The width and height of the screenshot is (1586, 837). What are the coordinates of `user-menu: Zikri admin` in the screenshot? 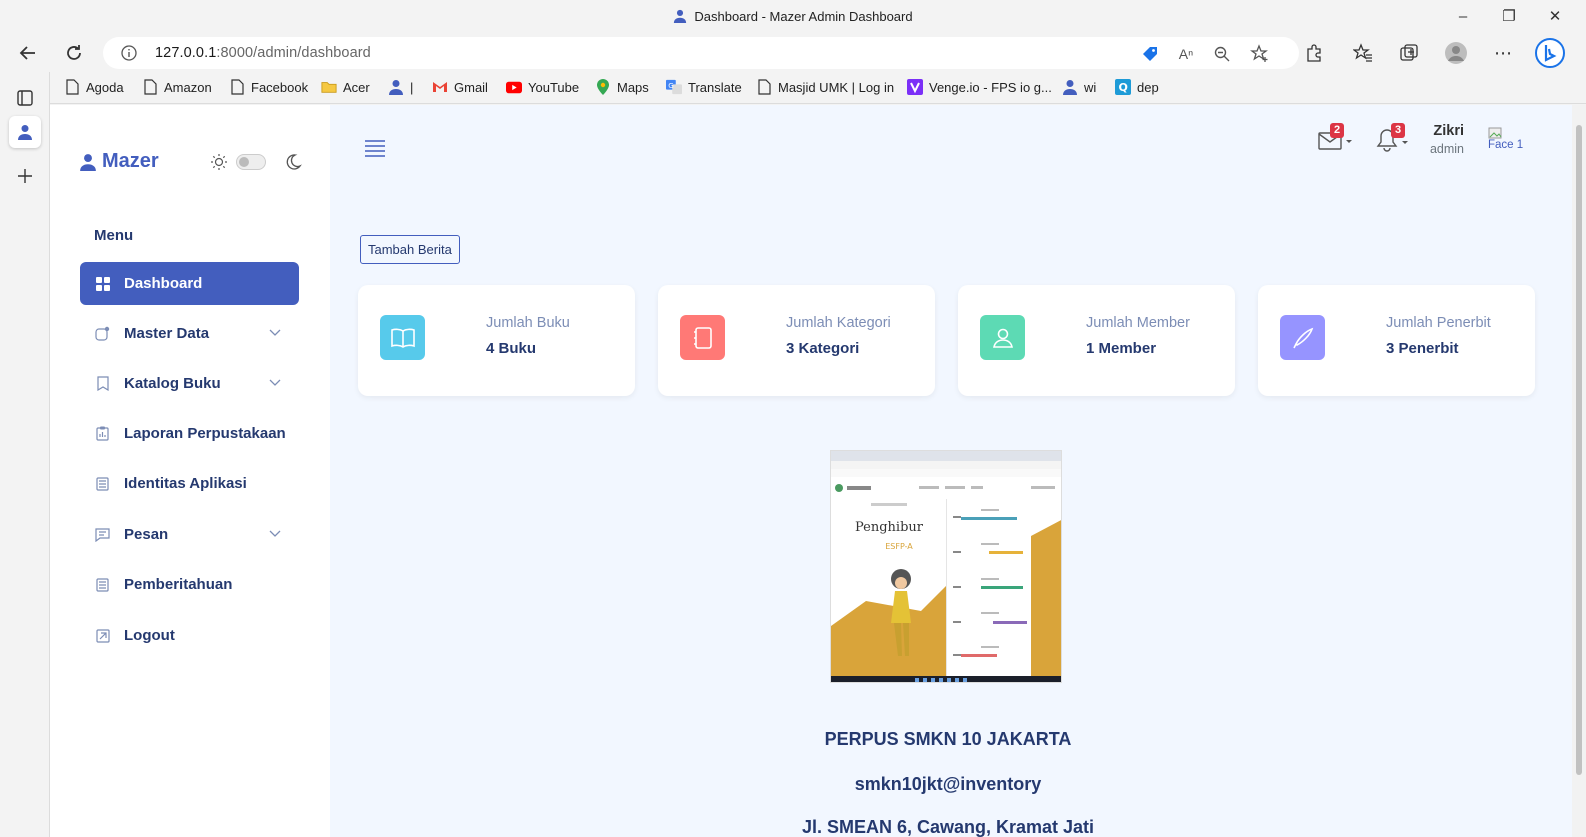 It's located at (1447, 139).